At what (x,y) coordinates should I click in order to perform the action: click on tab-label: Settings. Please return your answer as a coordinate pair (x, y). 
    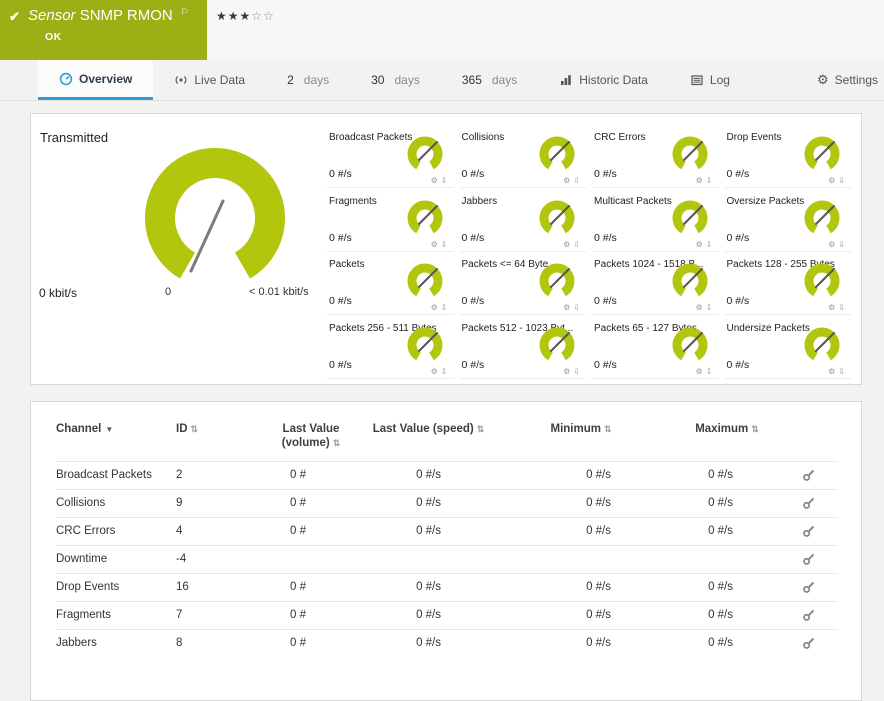
    Looking at the image, I should click on (856, 80).